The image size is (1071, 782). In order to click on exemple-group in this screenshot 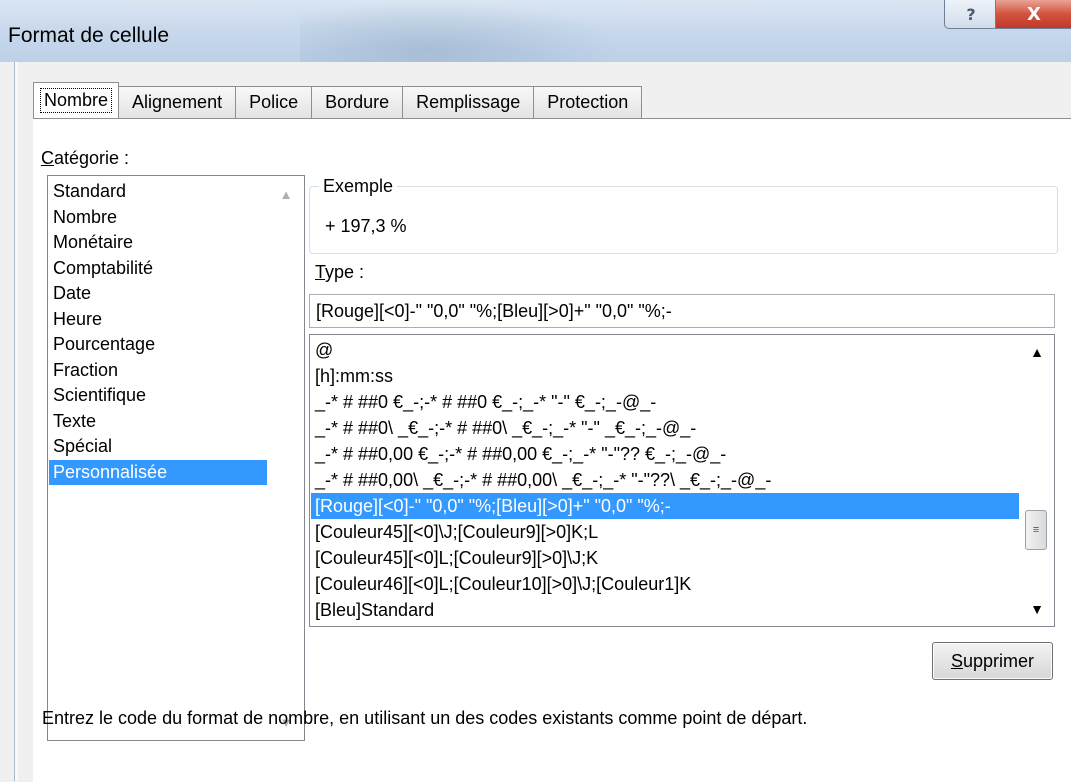, I will do `click(683, 220)`.